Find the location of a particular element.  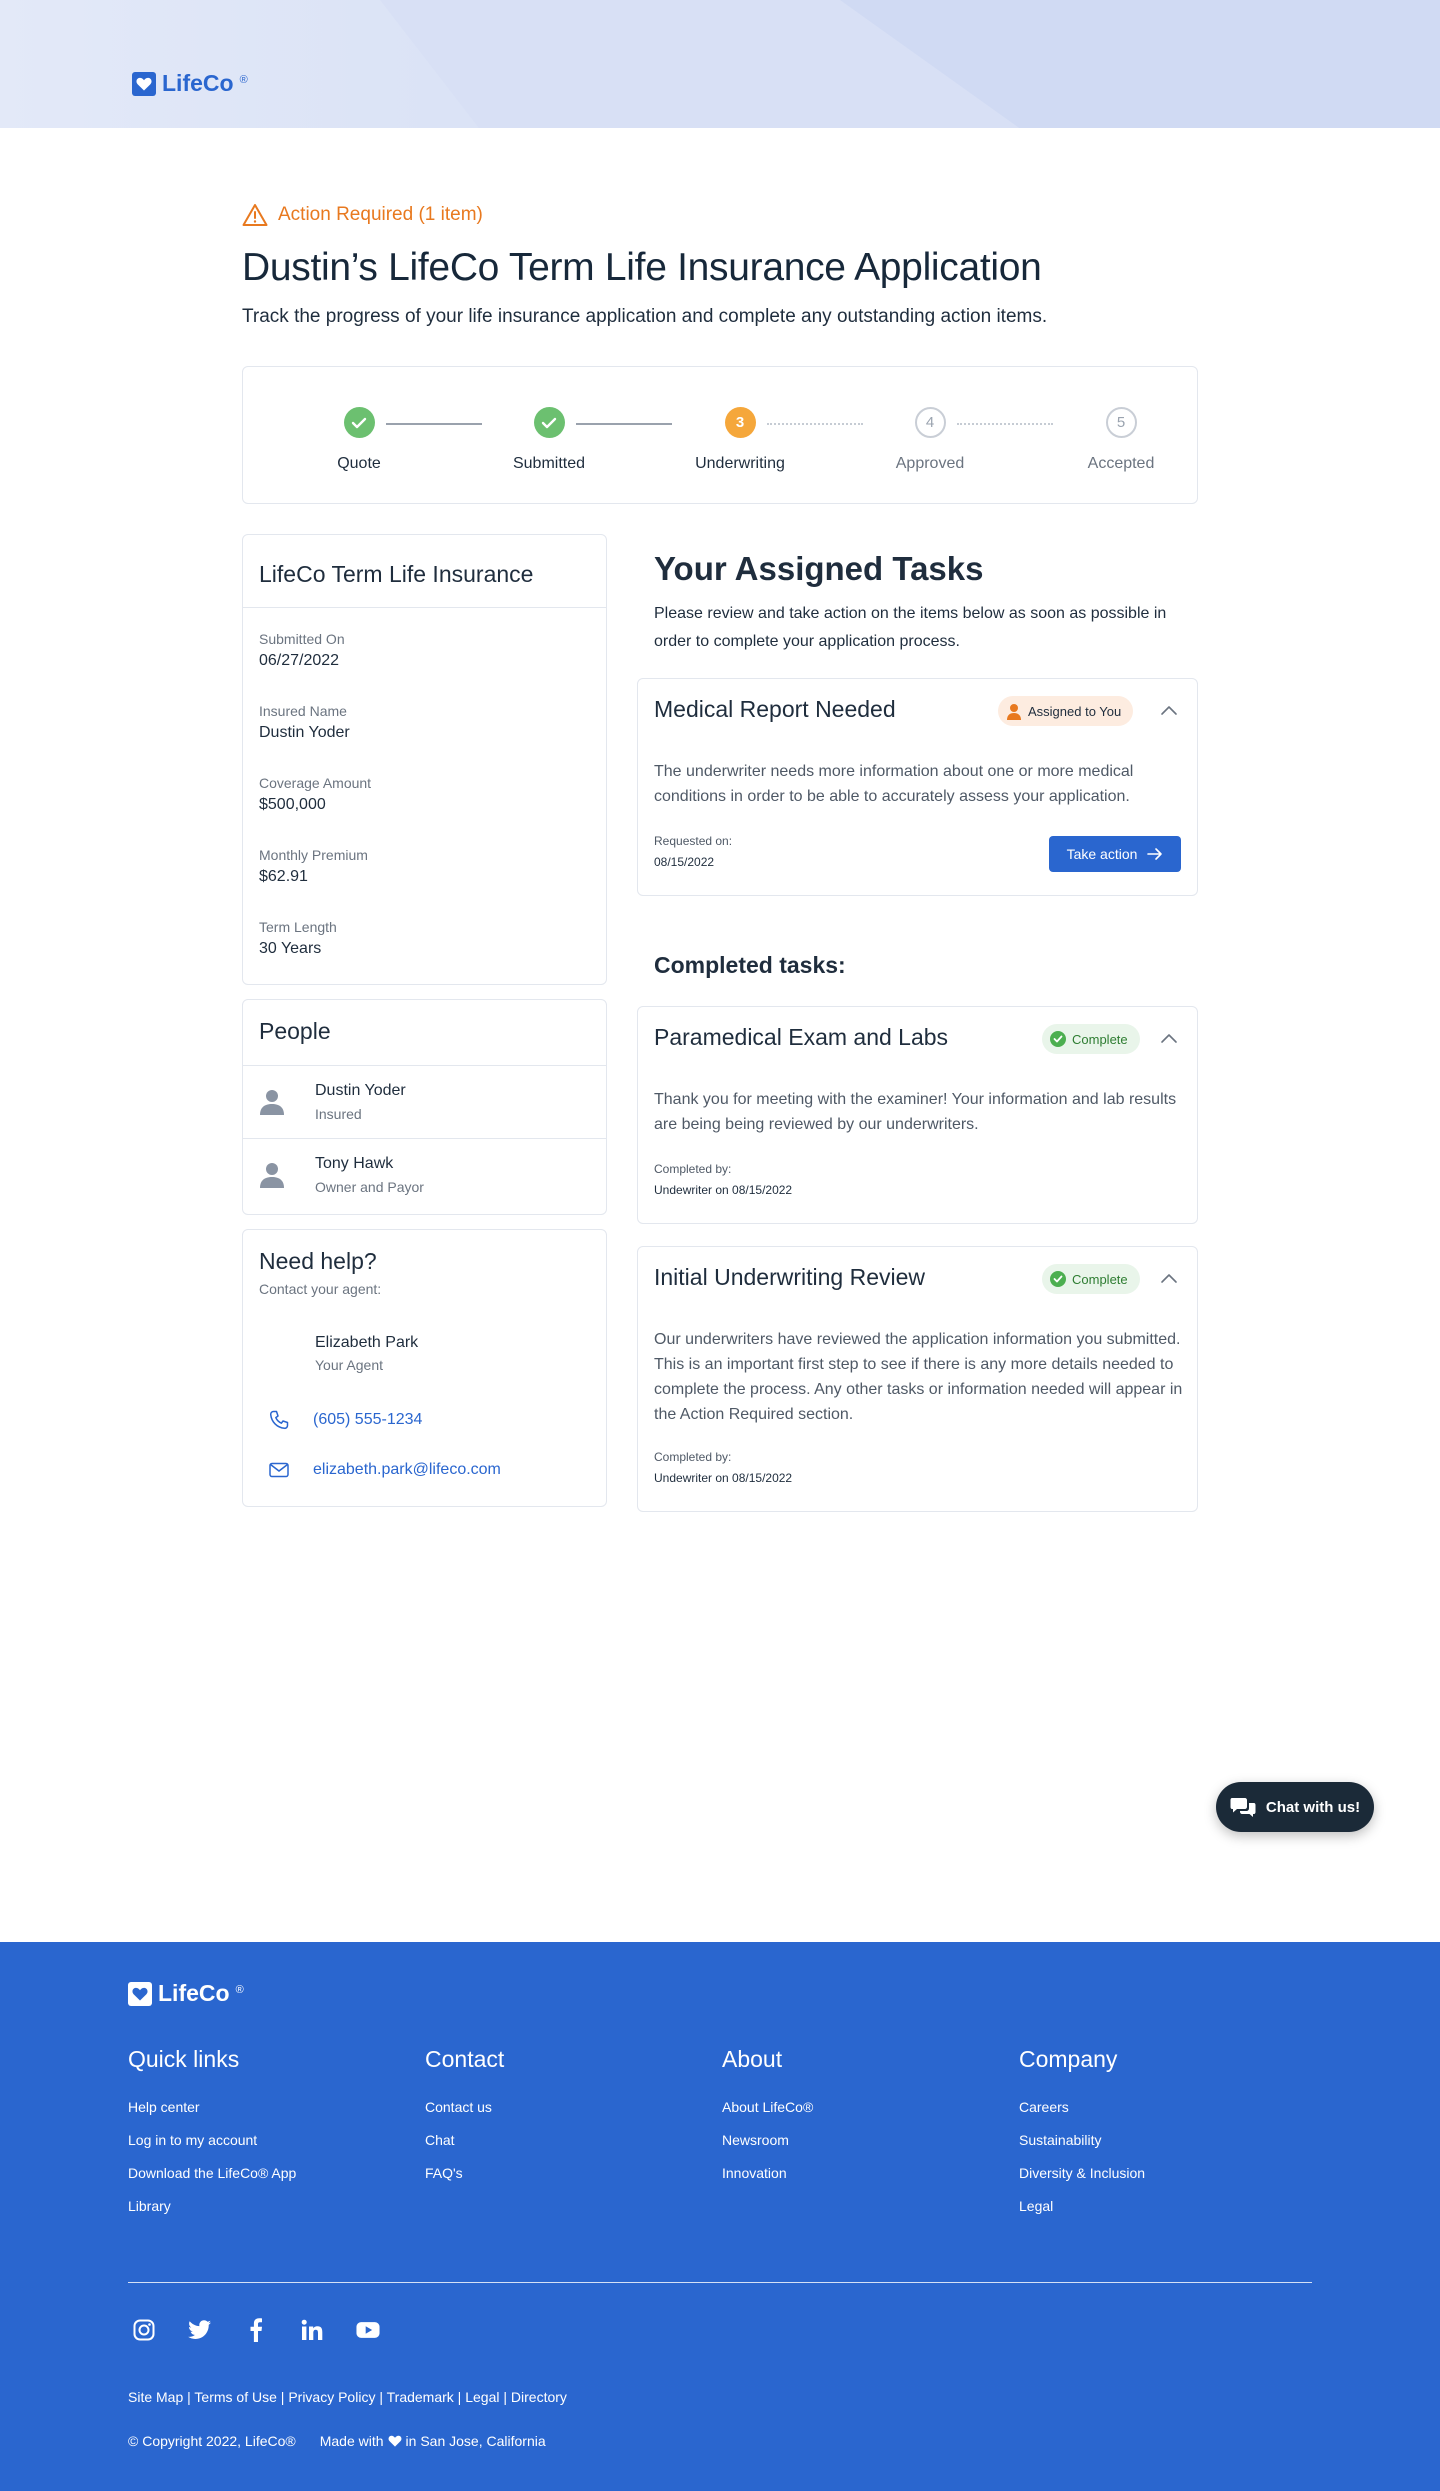

agent-phone-link: (605) 555-1234 is located at coordinates (345, 1420).